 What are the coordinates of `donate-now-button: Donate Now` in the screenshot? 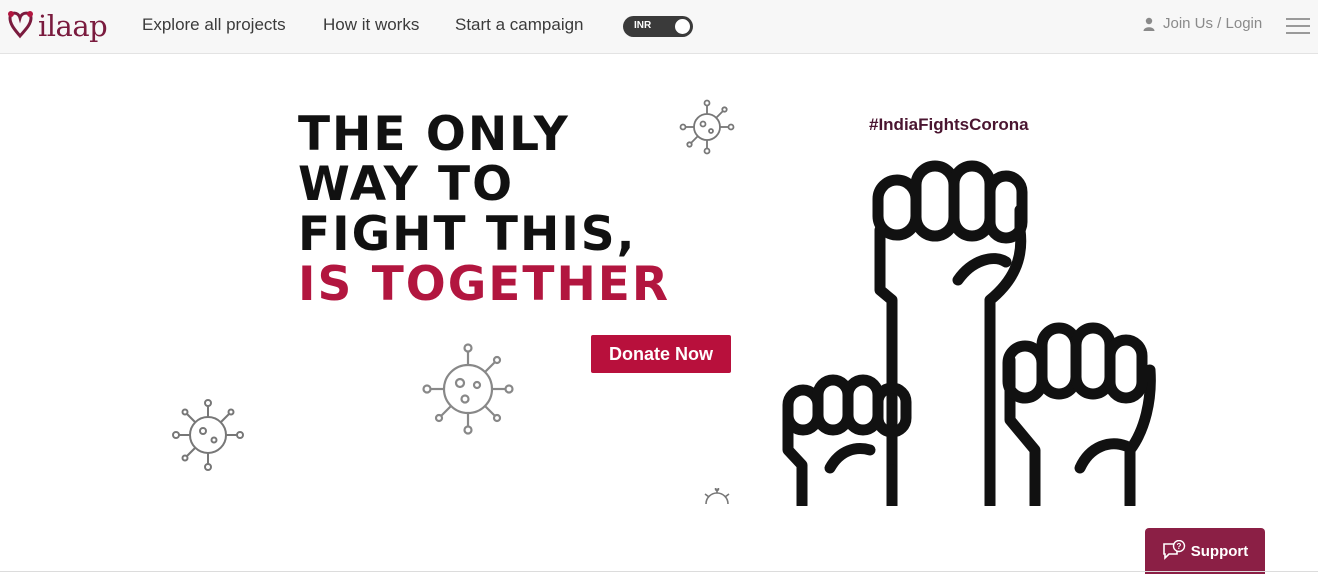 It's located at (661, 354).